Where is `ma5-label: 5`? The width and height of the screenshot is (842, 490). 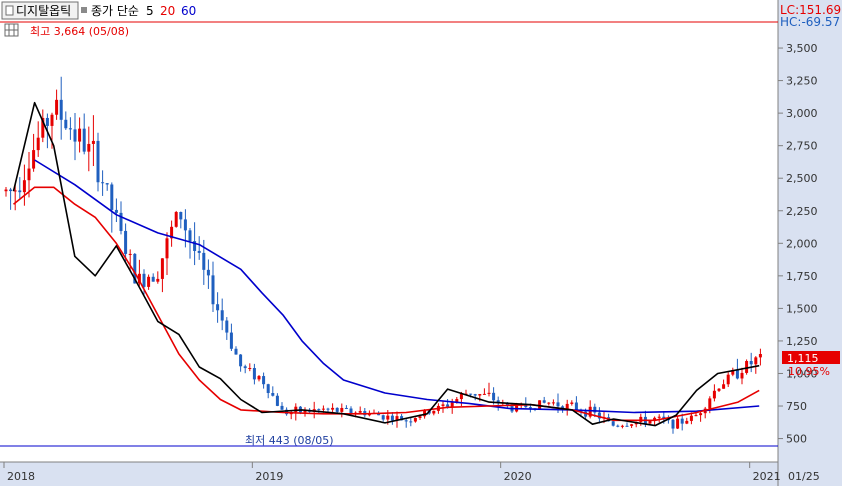
ma5-label: 5 is located at coordinates (150, 11).